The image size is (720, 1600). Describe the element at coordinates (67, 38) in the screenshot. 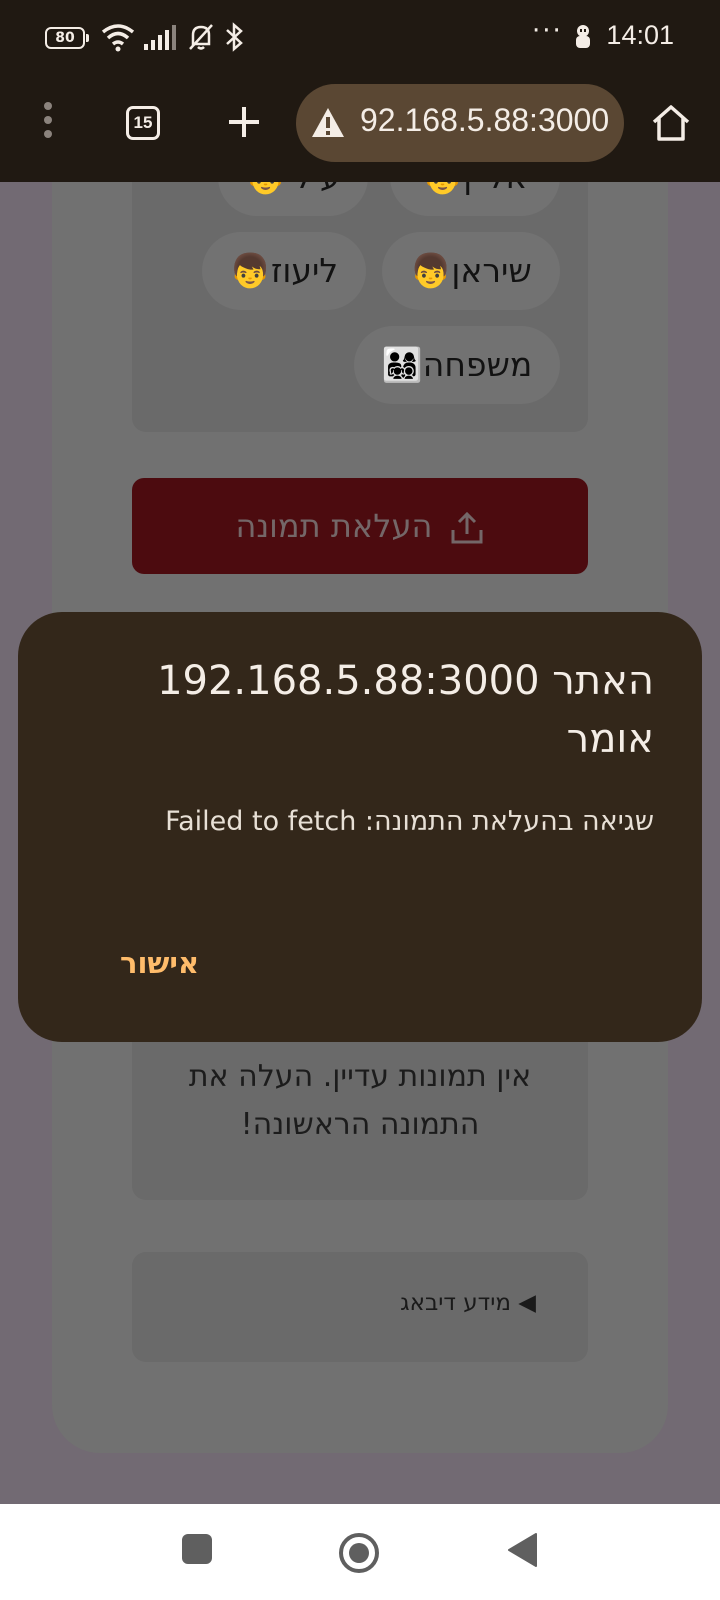

I see `battery-icon: 80` at that location.